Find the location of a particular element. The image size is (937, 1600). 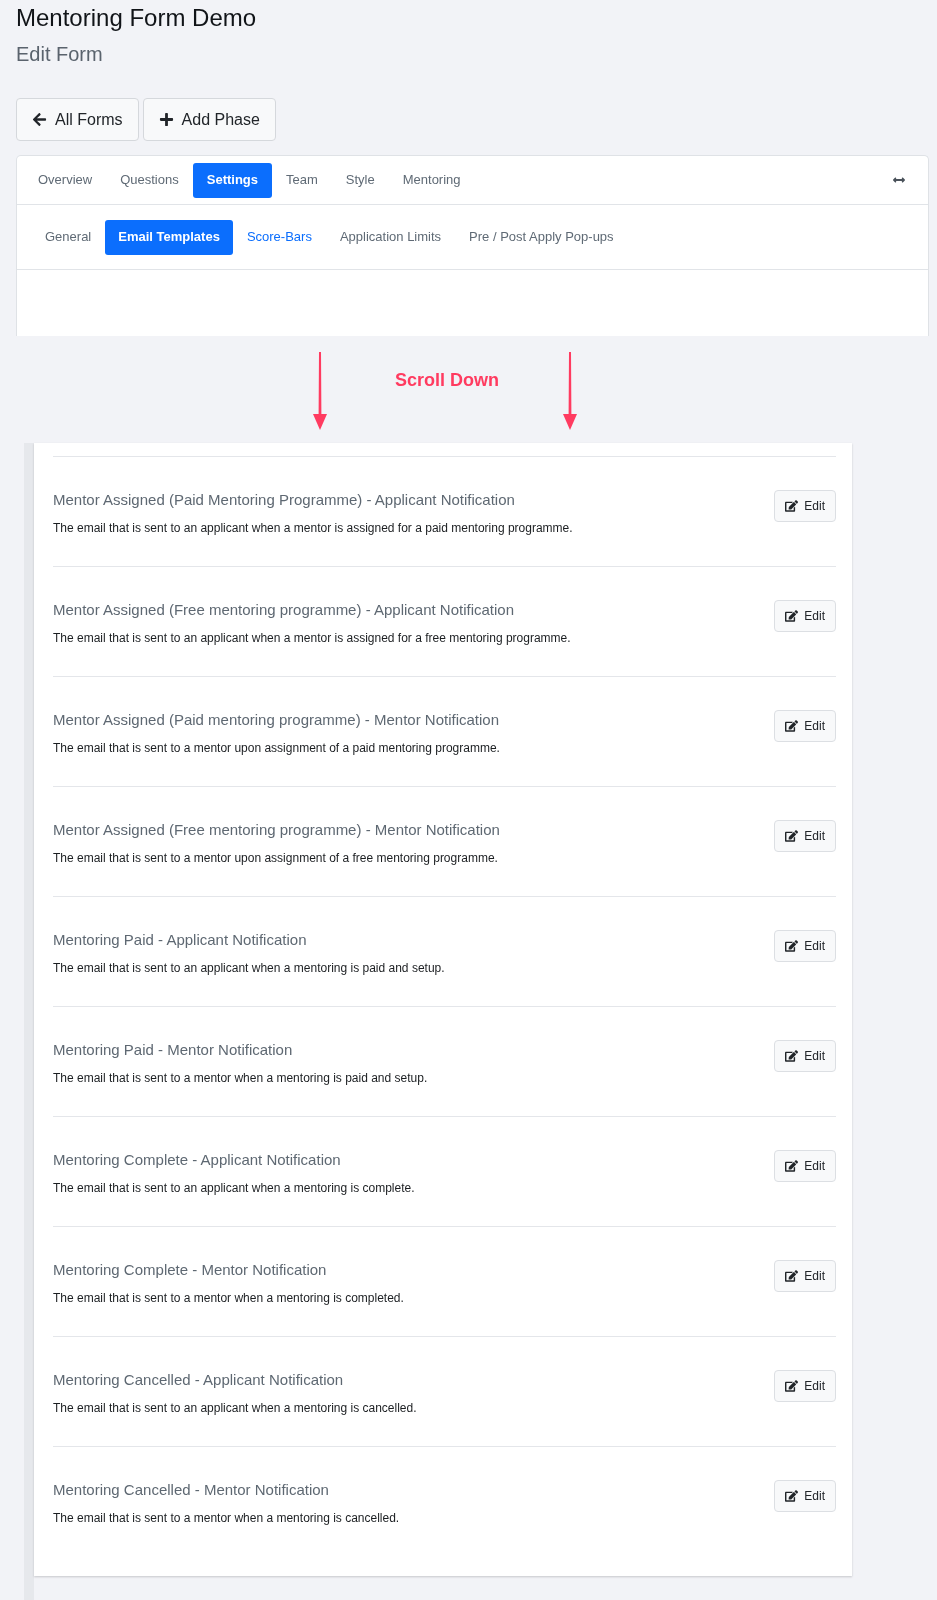

page-title: Mentoring Form Demo is located at coordinates (136, 18).